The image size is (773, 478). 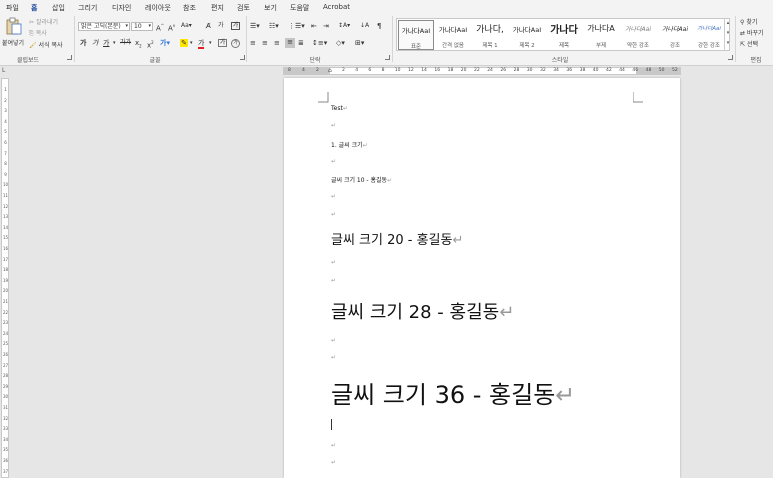 What do you see at coordinates (437, 70) in the screenshot?
I see `ruler-number: 16` at bounding box center [437, 70].